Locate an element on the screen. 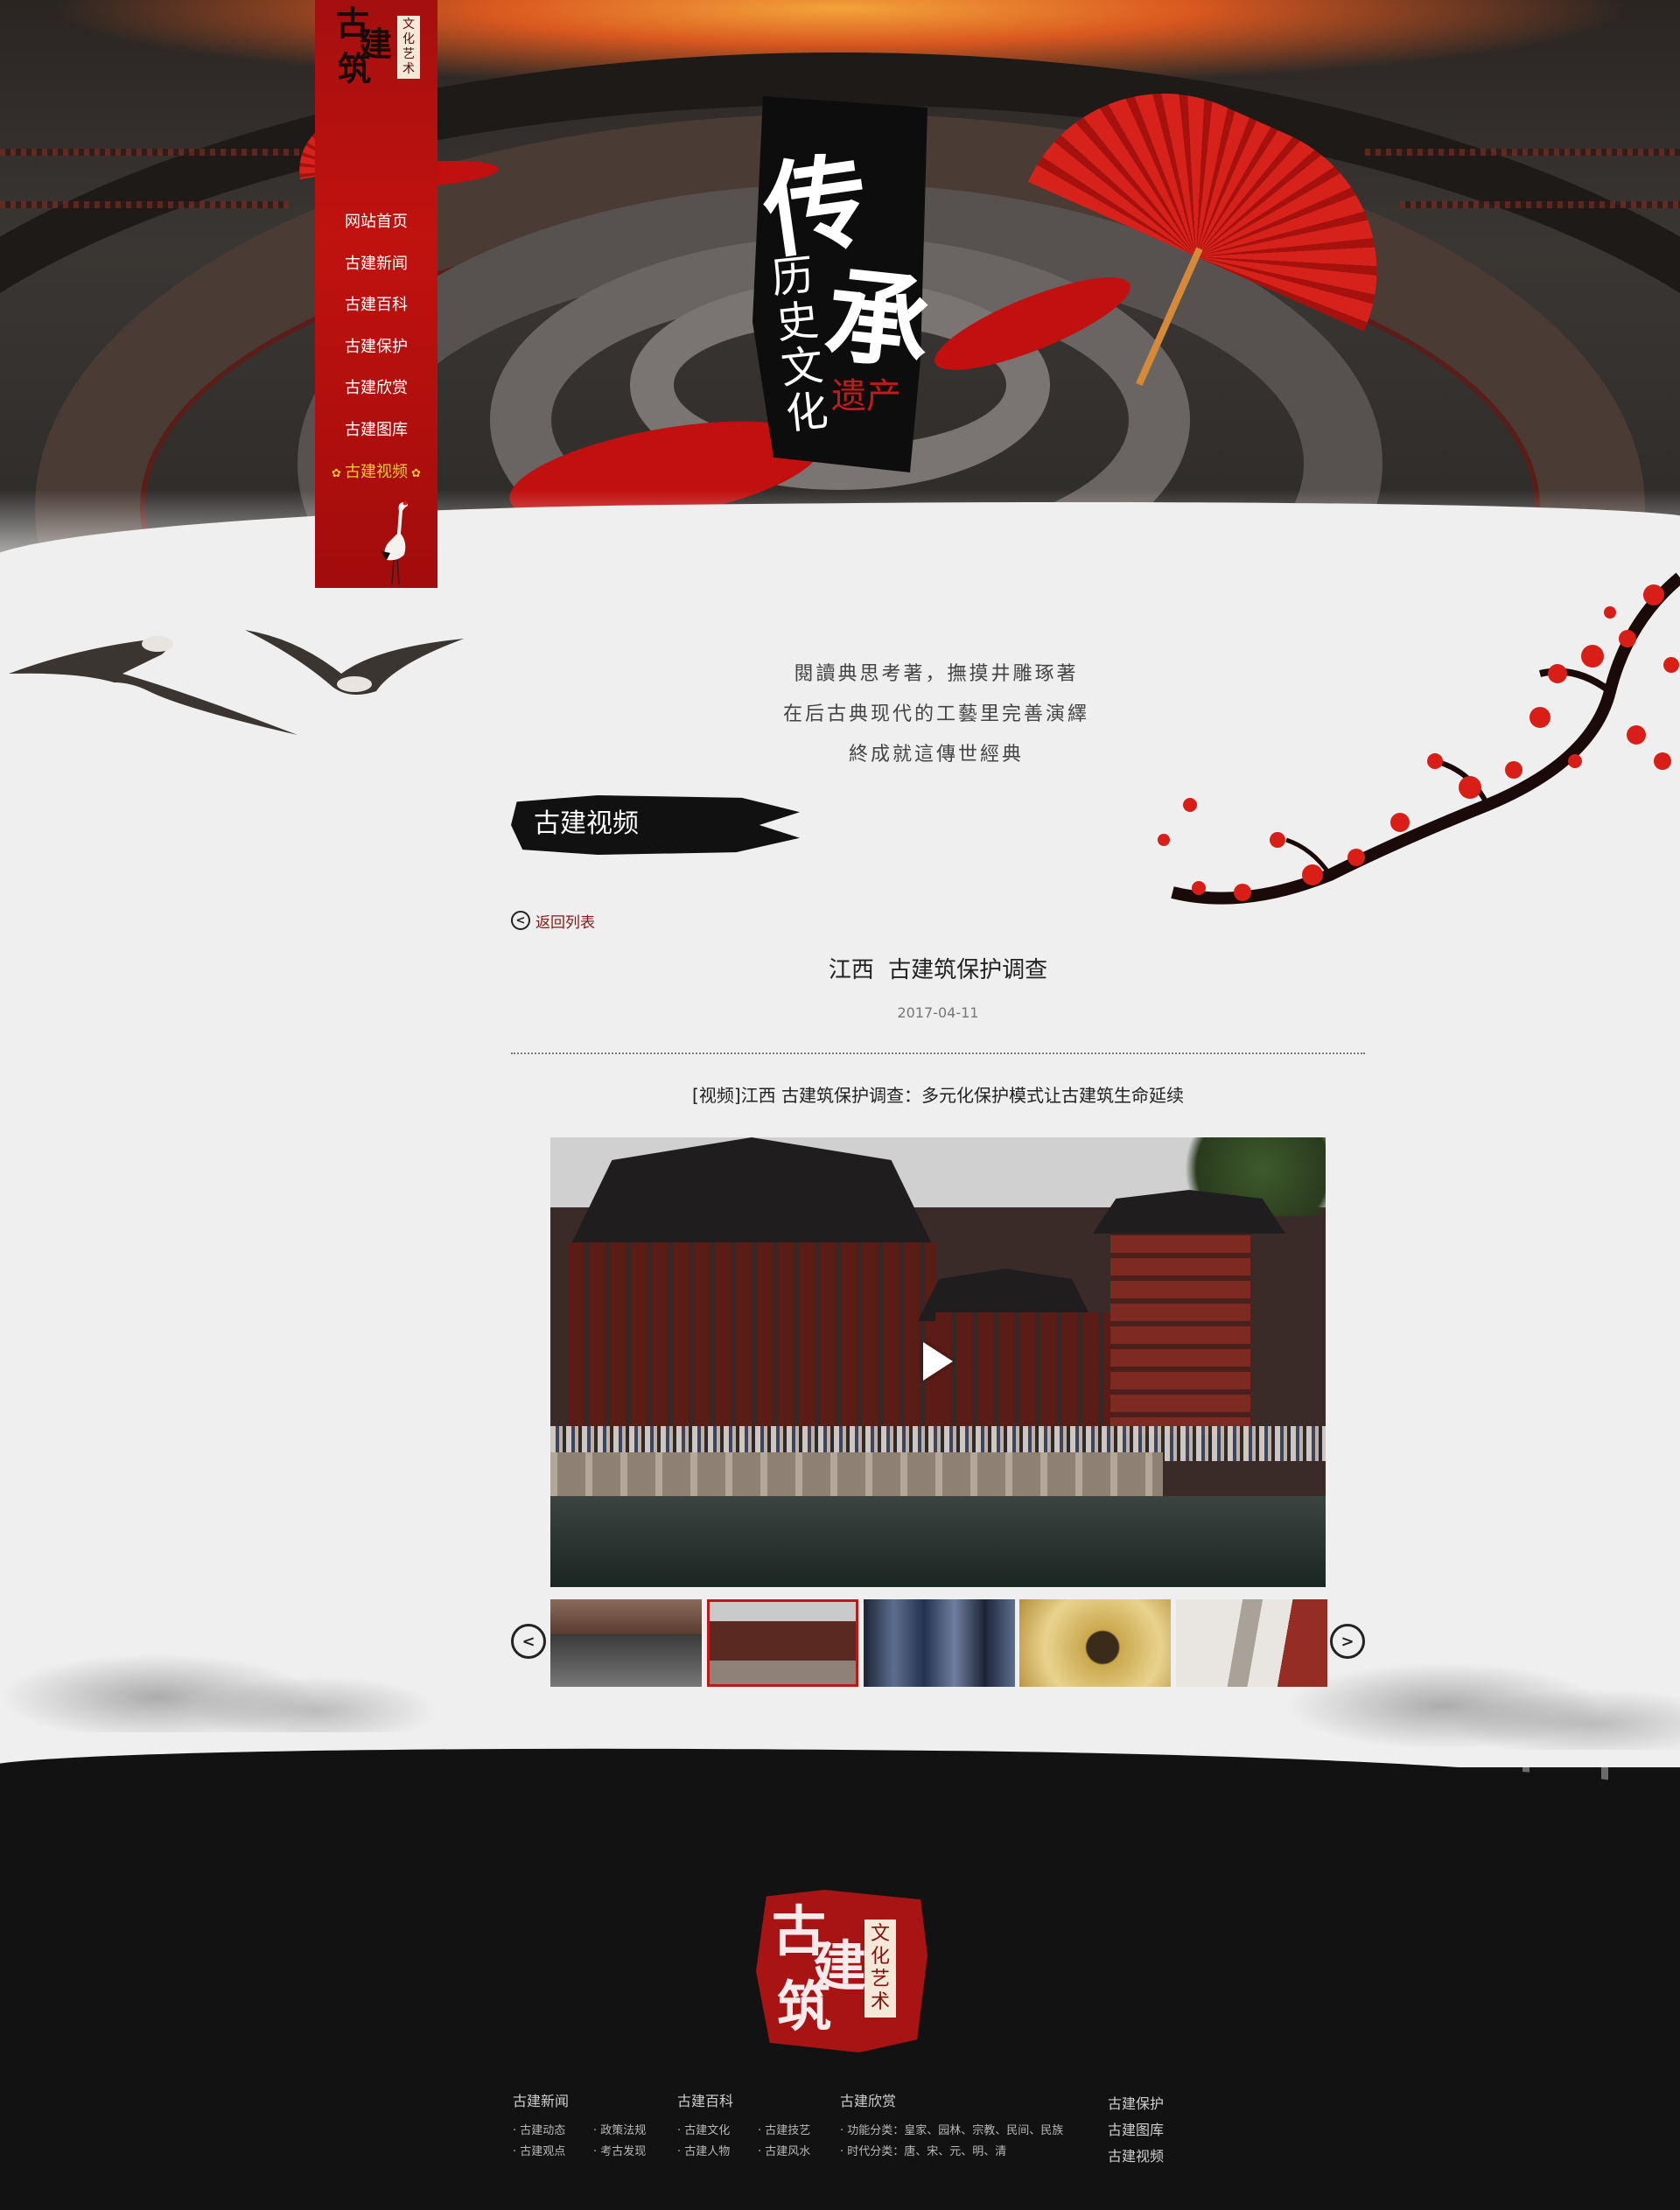 The height and width of the screenshot is (2210, 1680). footer-column-appreciation: 古建欣赏 功能分类：皇家、园林、宗教、民间、民族 时代分类：唐、宋、元、明、清 is located at coordinates (967, 2126).